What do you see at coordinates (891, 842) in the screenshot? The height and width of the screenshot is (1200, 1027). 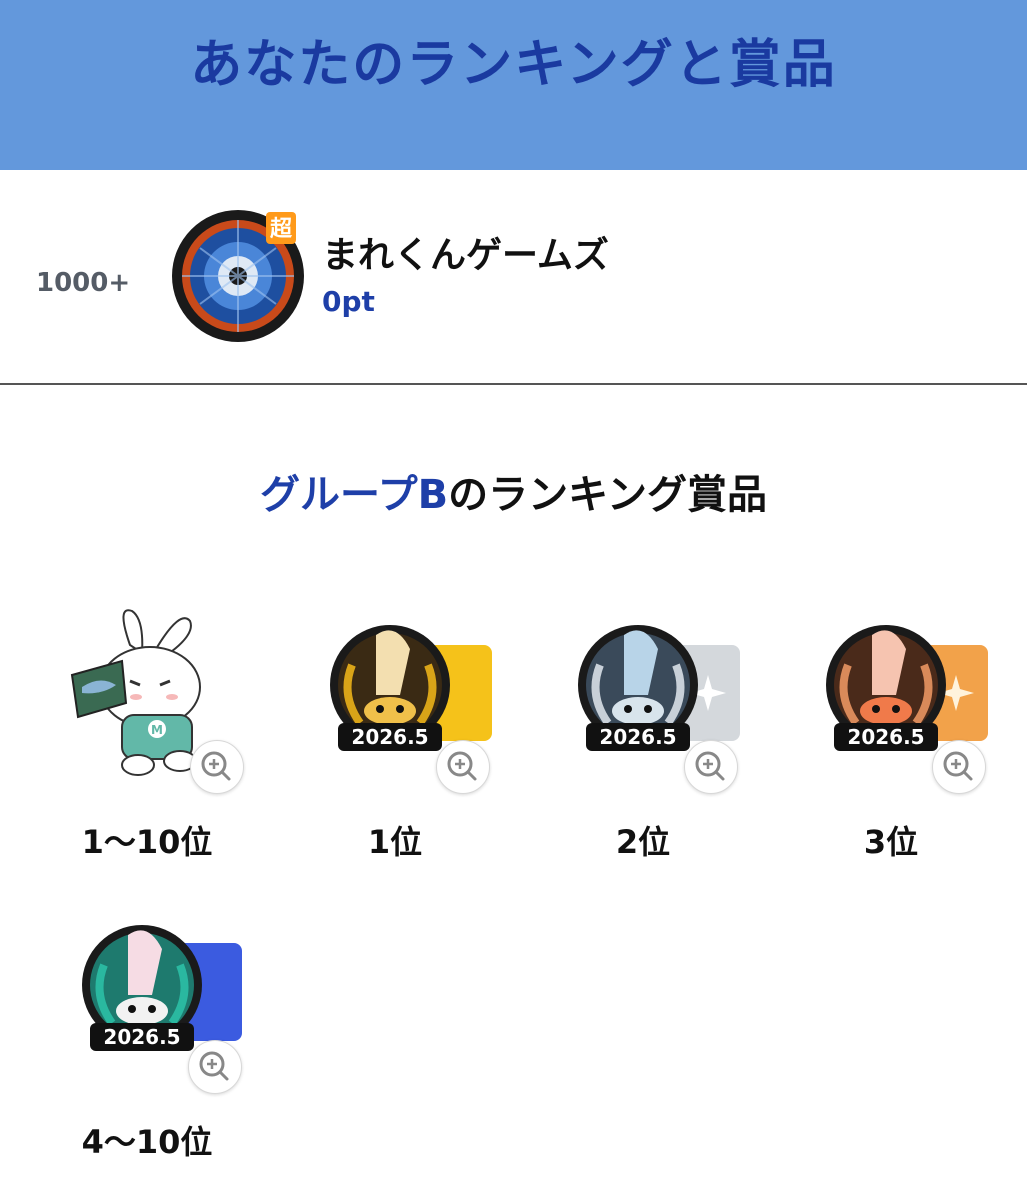 I see `prize-label: 3位` at bounding box center [891, 842].